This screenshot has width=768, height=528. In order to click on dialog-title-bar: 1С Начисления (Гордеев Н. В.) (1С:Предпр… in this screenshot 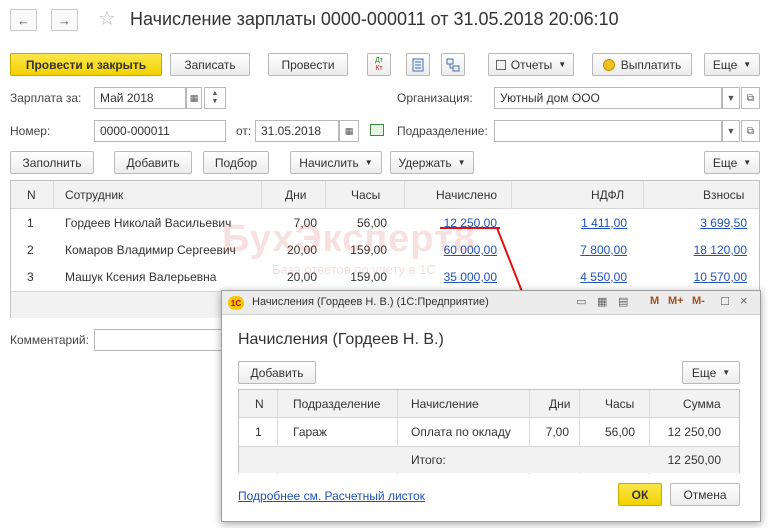, I will do `click(491, 303)`.